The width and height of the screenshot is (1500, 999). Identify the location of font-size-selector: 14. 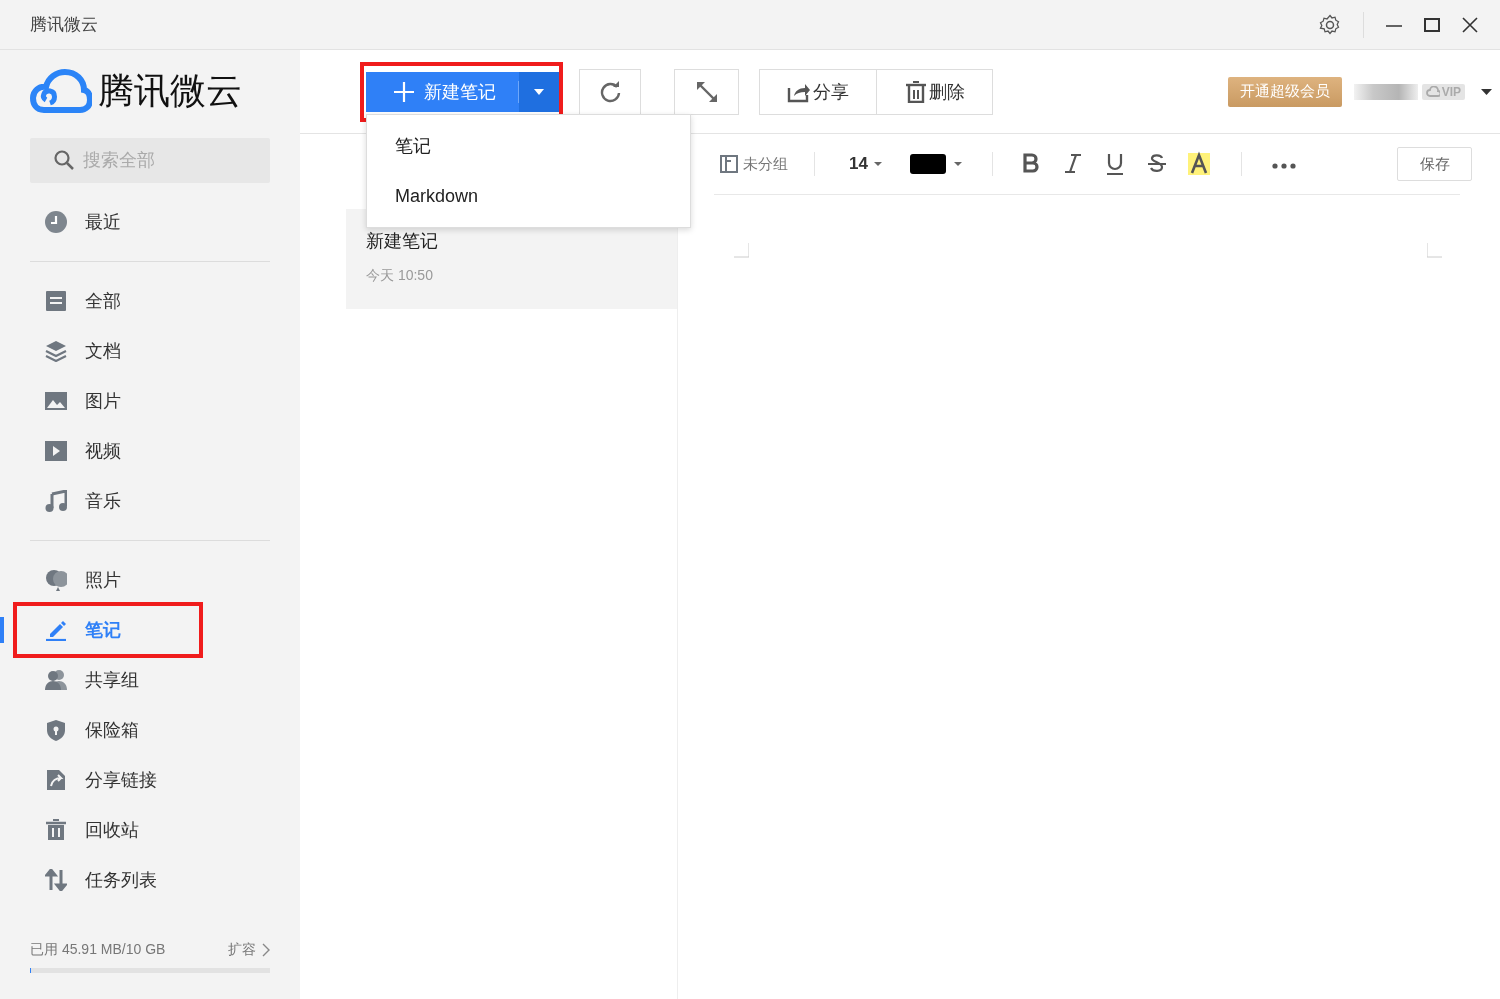
(865, 164).